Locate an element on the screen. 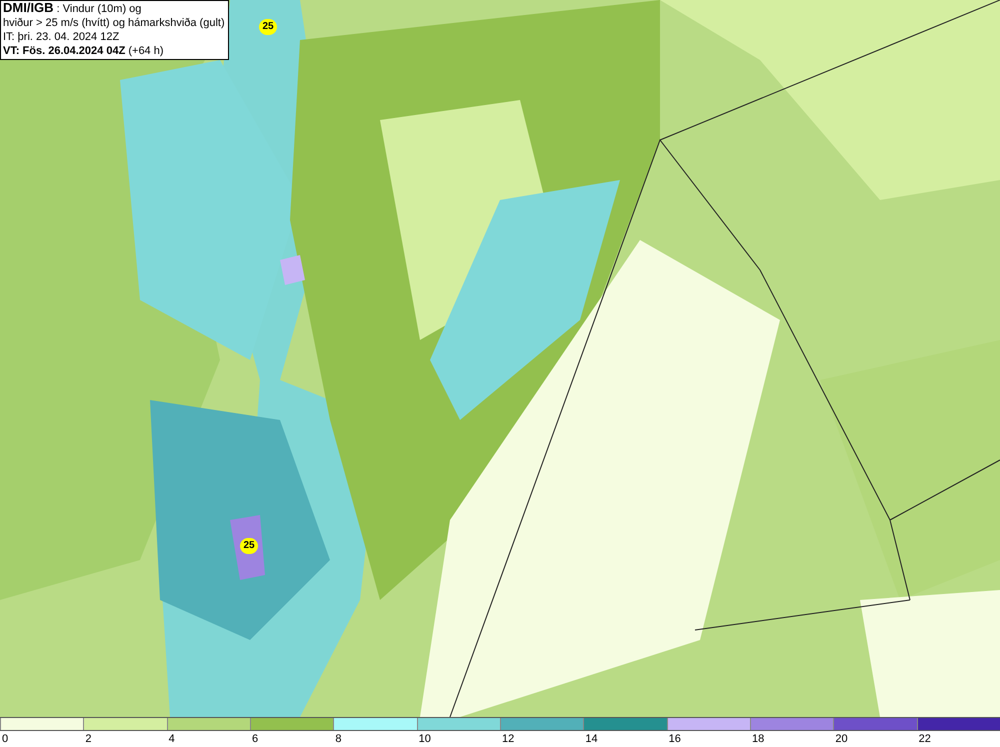  legend-label: 12 is located at coordinates (508, 739).